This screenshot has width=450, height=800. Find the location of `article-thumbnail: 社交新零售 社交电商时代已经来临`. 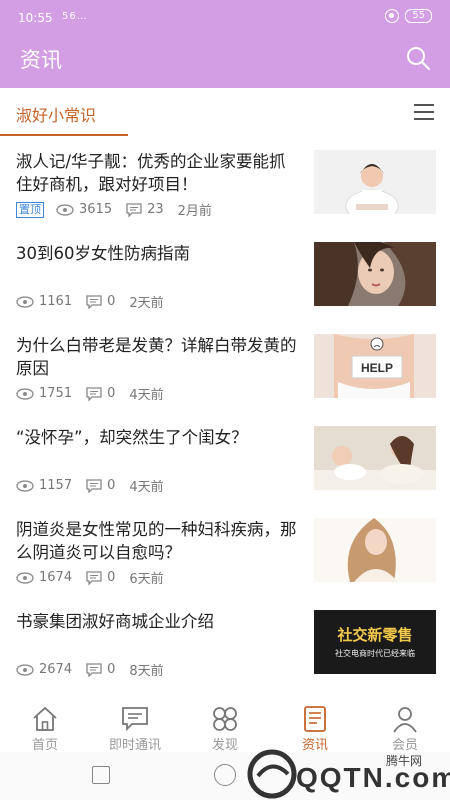

article-thumbnail: 社交新零售 社交电商时代已经来临 is located at coordinates (375, 642).